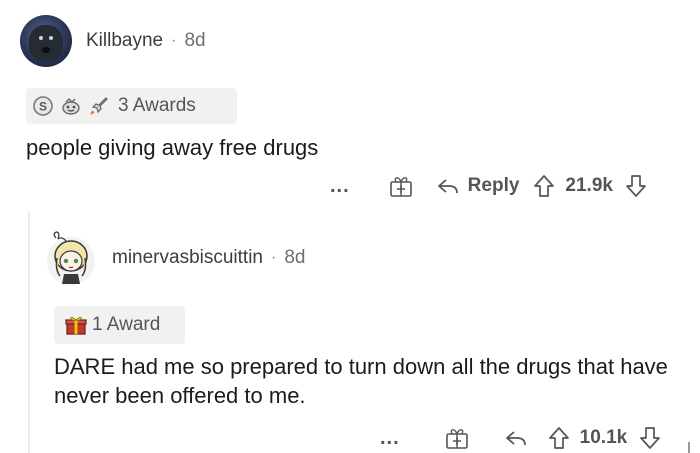 Image resolution: width=700 pixels, height=453 pixels. What do you see at coordinates (99, 106) in the screenshot?
I see `rocket-award-icon` at bounding box center [99, 106].